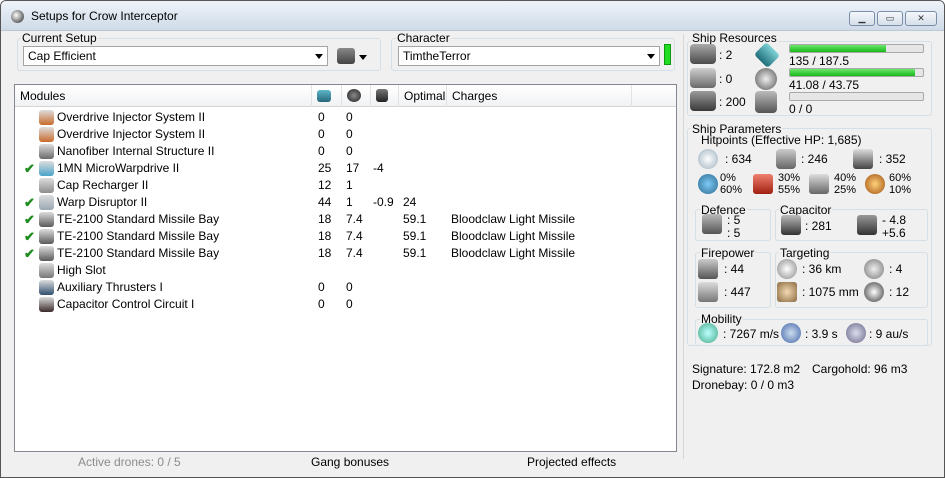  What do you see at coordinates (791, 225) in the screenshot?
I see `capacitor-icon` at bounding box center [791, 225].